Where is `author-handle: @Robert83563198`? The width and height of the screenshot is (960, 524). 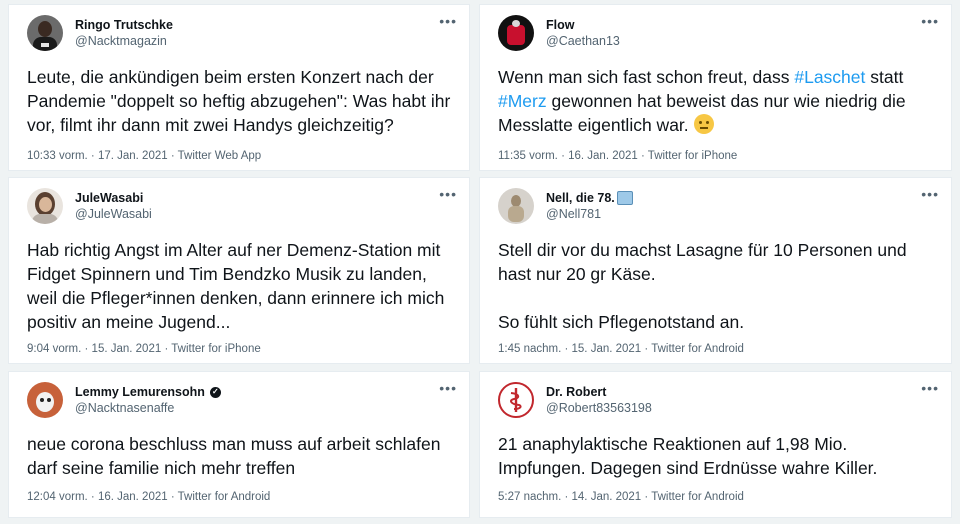 author-handle: @Robert83563198 is located at coordinates (599, 408).